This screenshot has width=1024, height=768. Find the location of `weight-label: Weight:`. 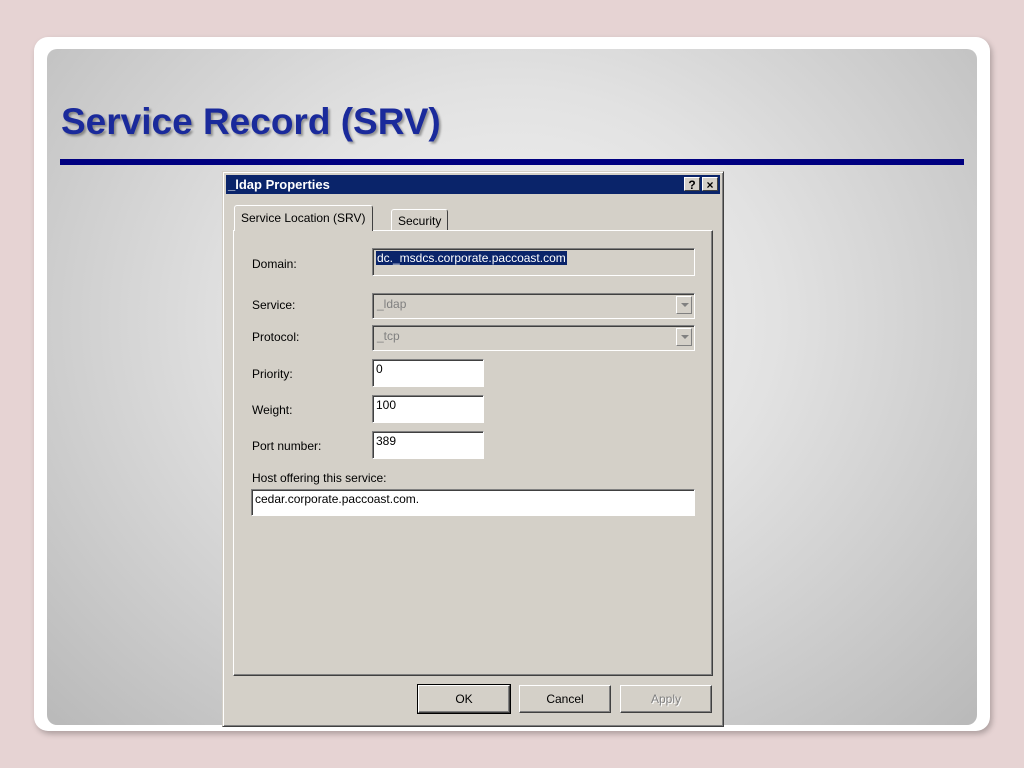

weight-label: Weight: is located at coordinates (272, 410).